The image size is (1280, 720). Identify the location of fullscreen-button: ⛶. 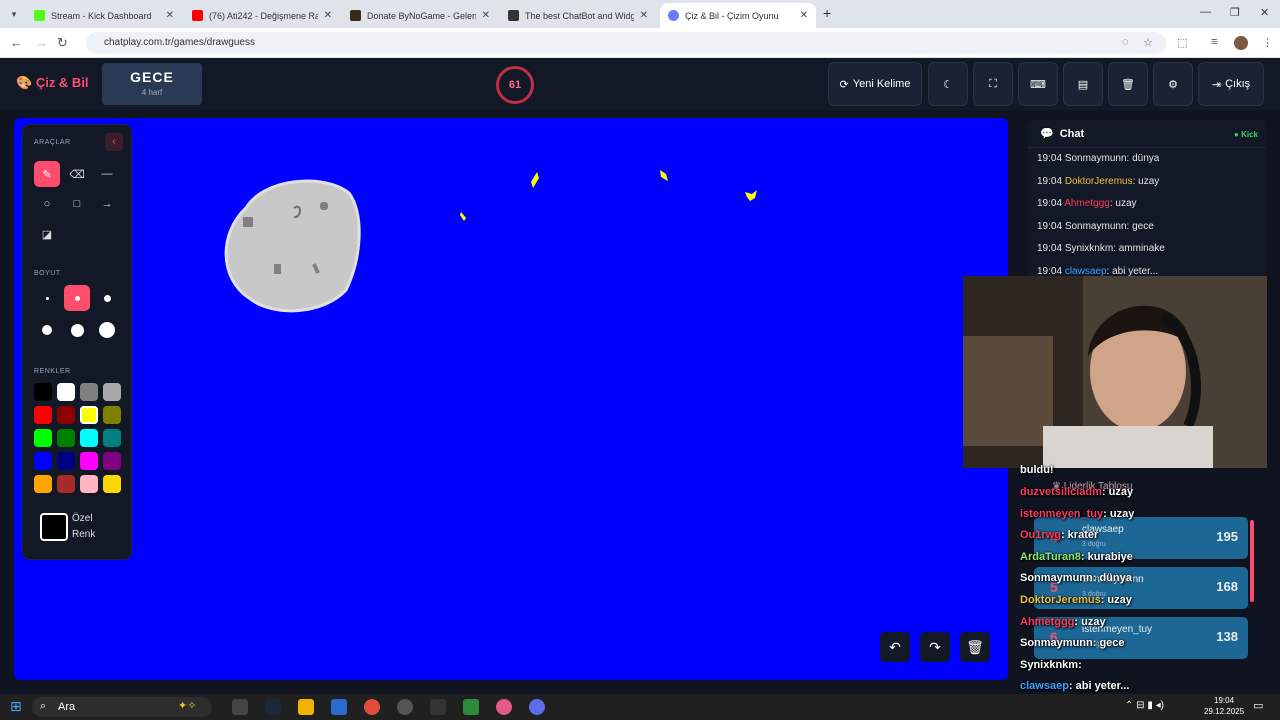
(993, 84).